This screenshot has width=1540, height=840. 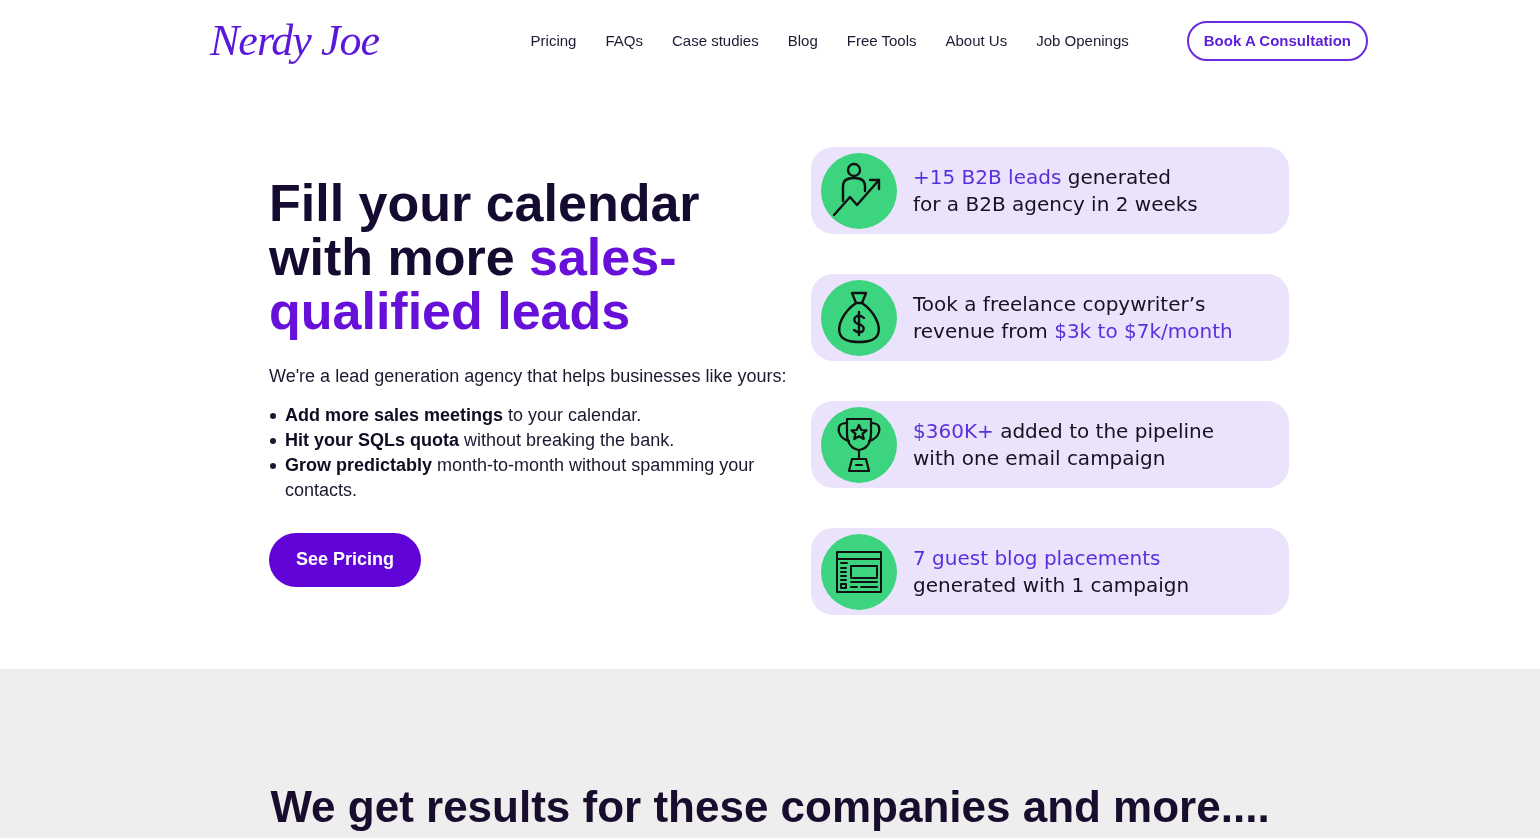 What do you see at coordinates (976, 41) in the screenshot?
I see `nav-link: About Us` at bounding box center [976, 41].